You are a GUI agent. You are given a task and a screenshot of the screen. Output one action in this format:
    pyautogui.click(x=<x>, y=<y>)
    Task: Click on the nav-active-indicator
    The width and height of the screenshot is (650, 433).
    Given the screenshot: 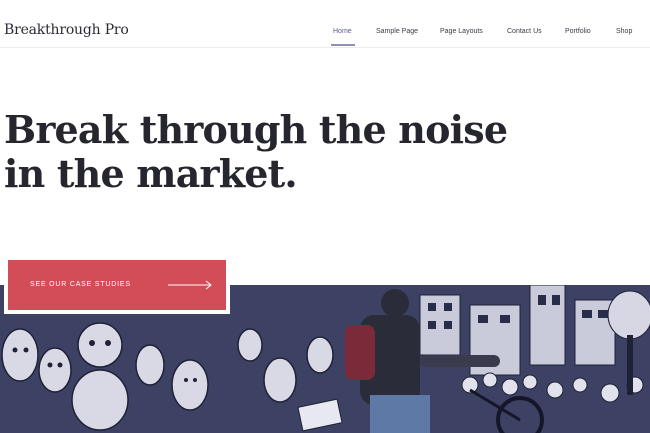 What is the action you would take?
    pyautogui.click(x=343, y=45)
    